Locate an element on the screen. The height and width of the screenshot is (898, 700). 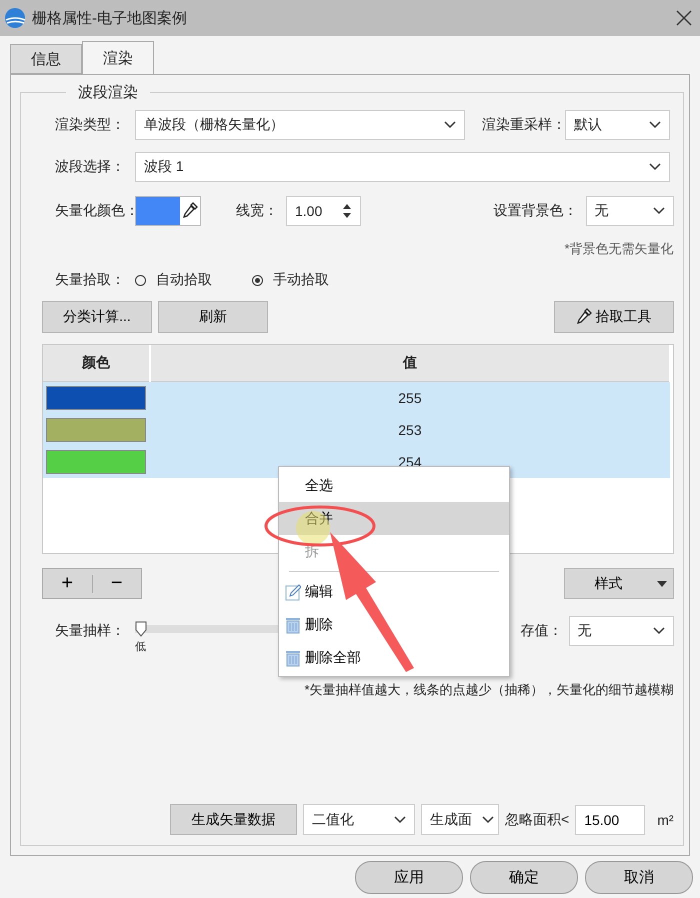
output-dropdown: 生成面 is located at coordinates (460, 819).